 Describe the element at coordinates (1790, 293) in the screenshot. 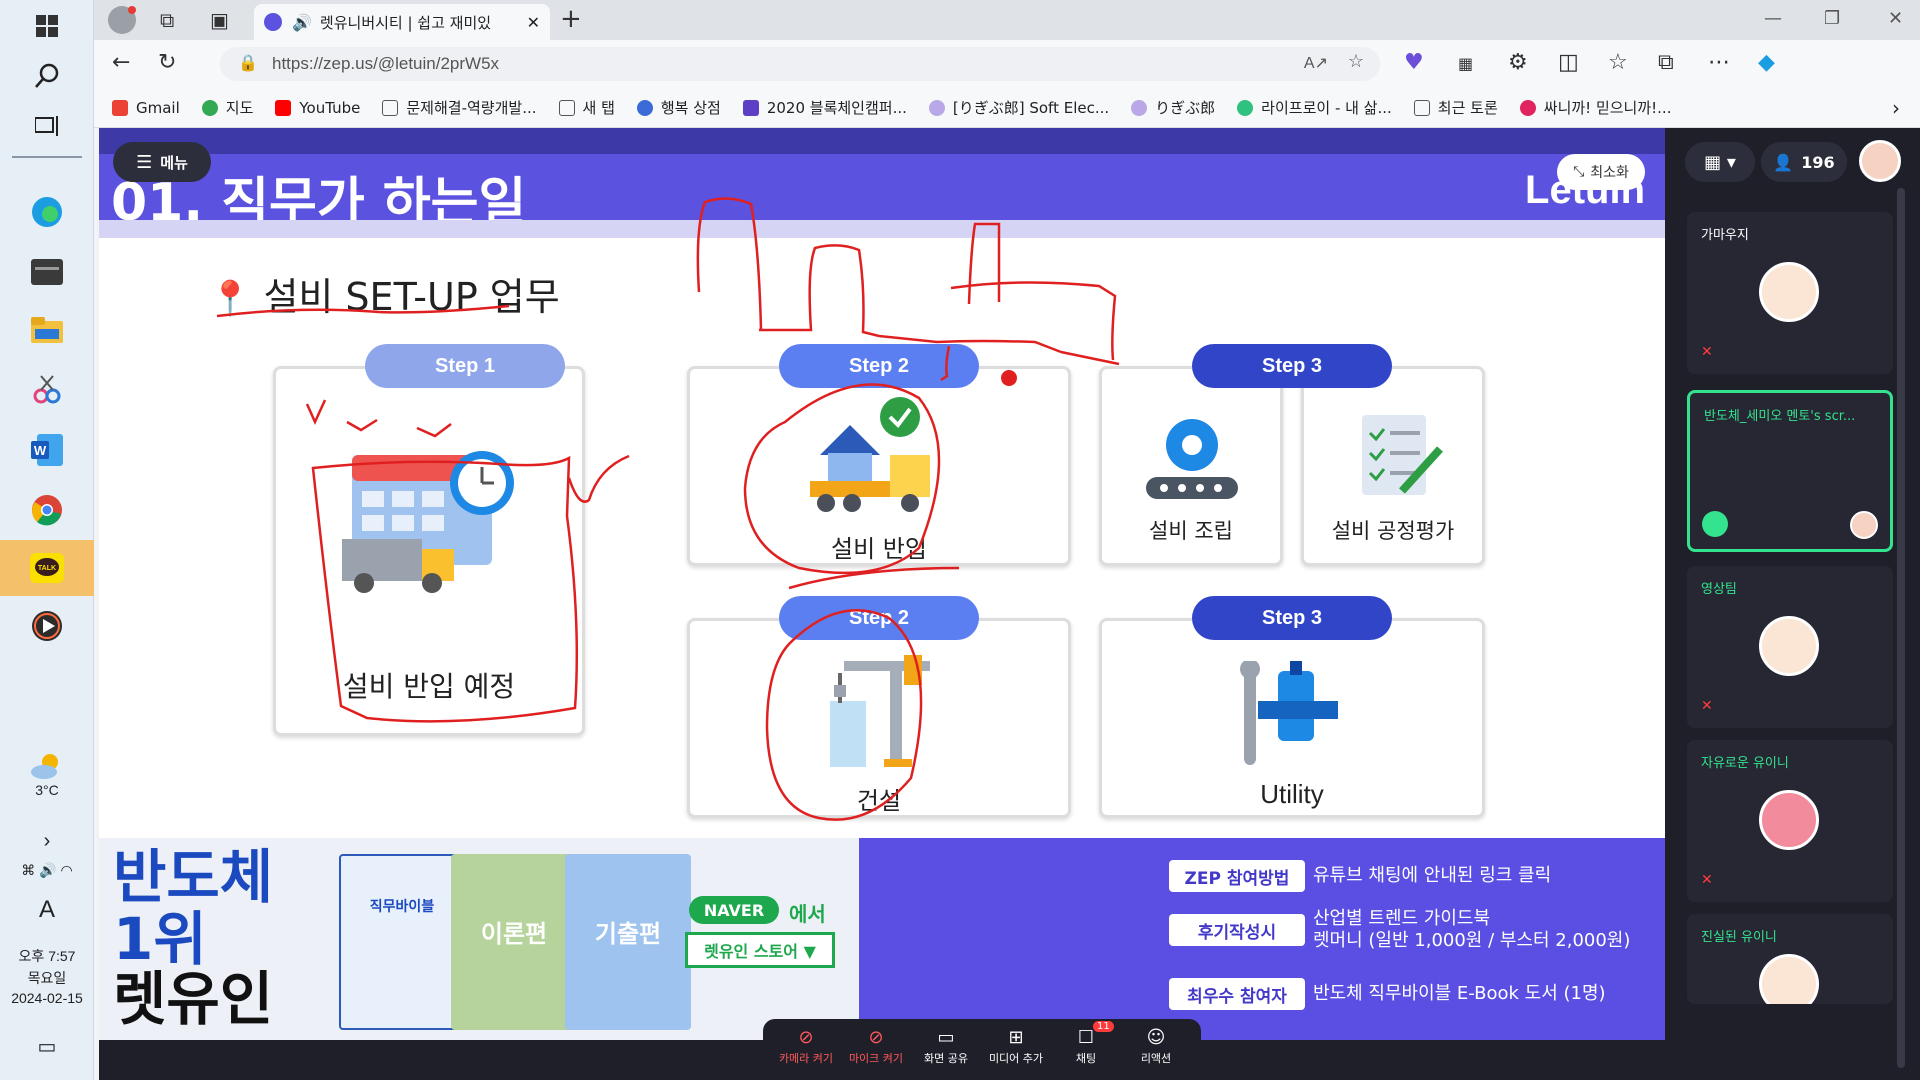

I see `participant-card: 가마우지 ✕` at that location.